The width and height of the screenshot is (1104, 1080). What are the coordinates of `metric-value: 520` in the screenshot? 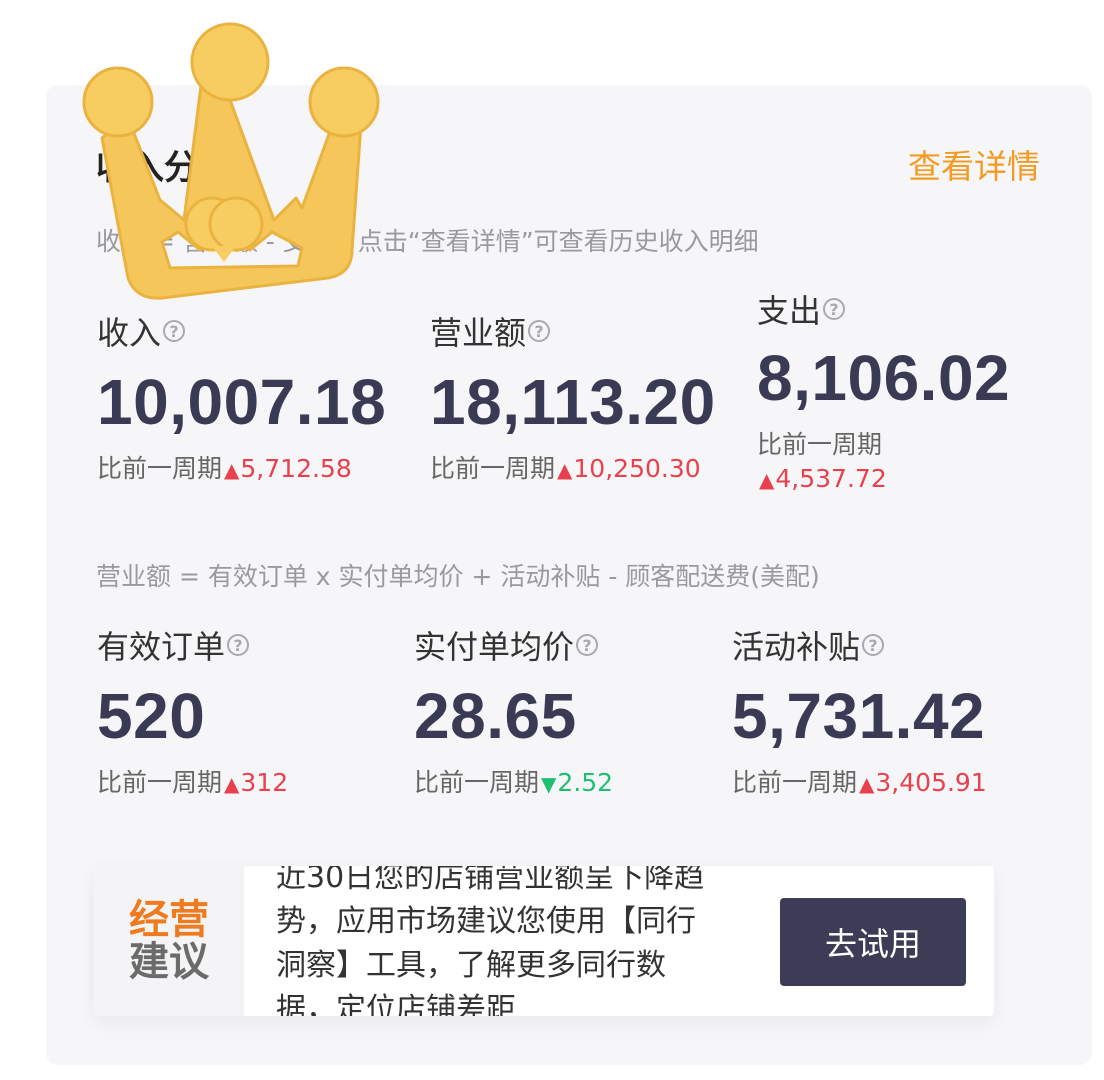 It's located at (151, 716).